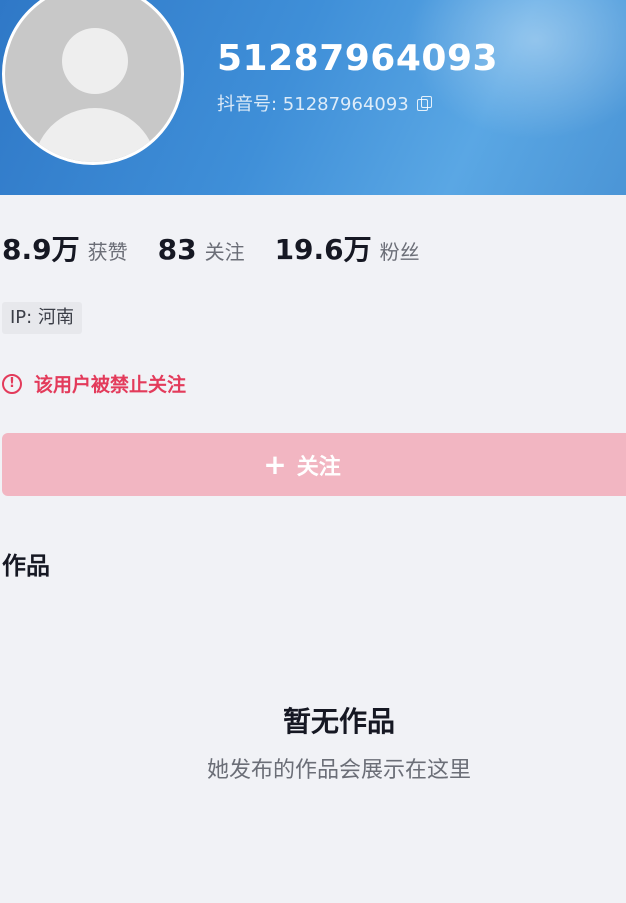 Image resolution: width=626 pixels, height=903 pixels. I want to click on stat-following: 83 关注, so click(201, 249).